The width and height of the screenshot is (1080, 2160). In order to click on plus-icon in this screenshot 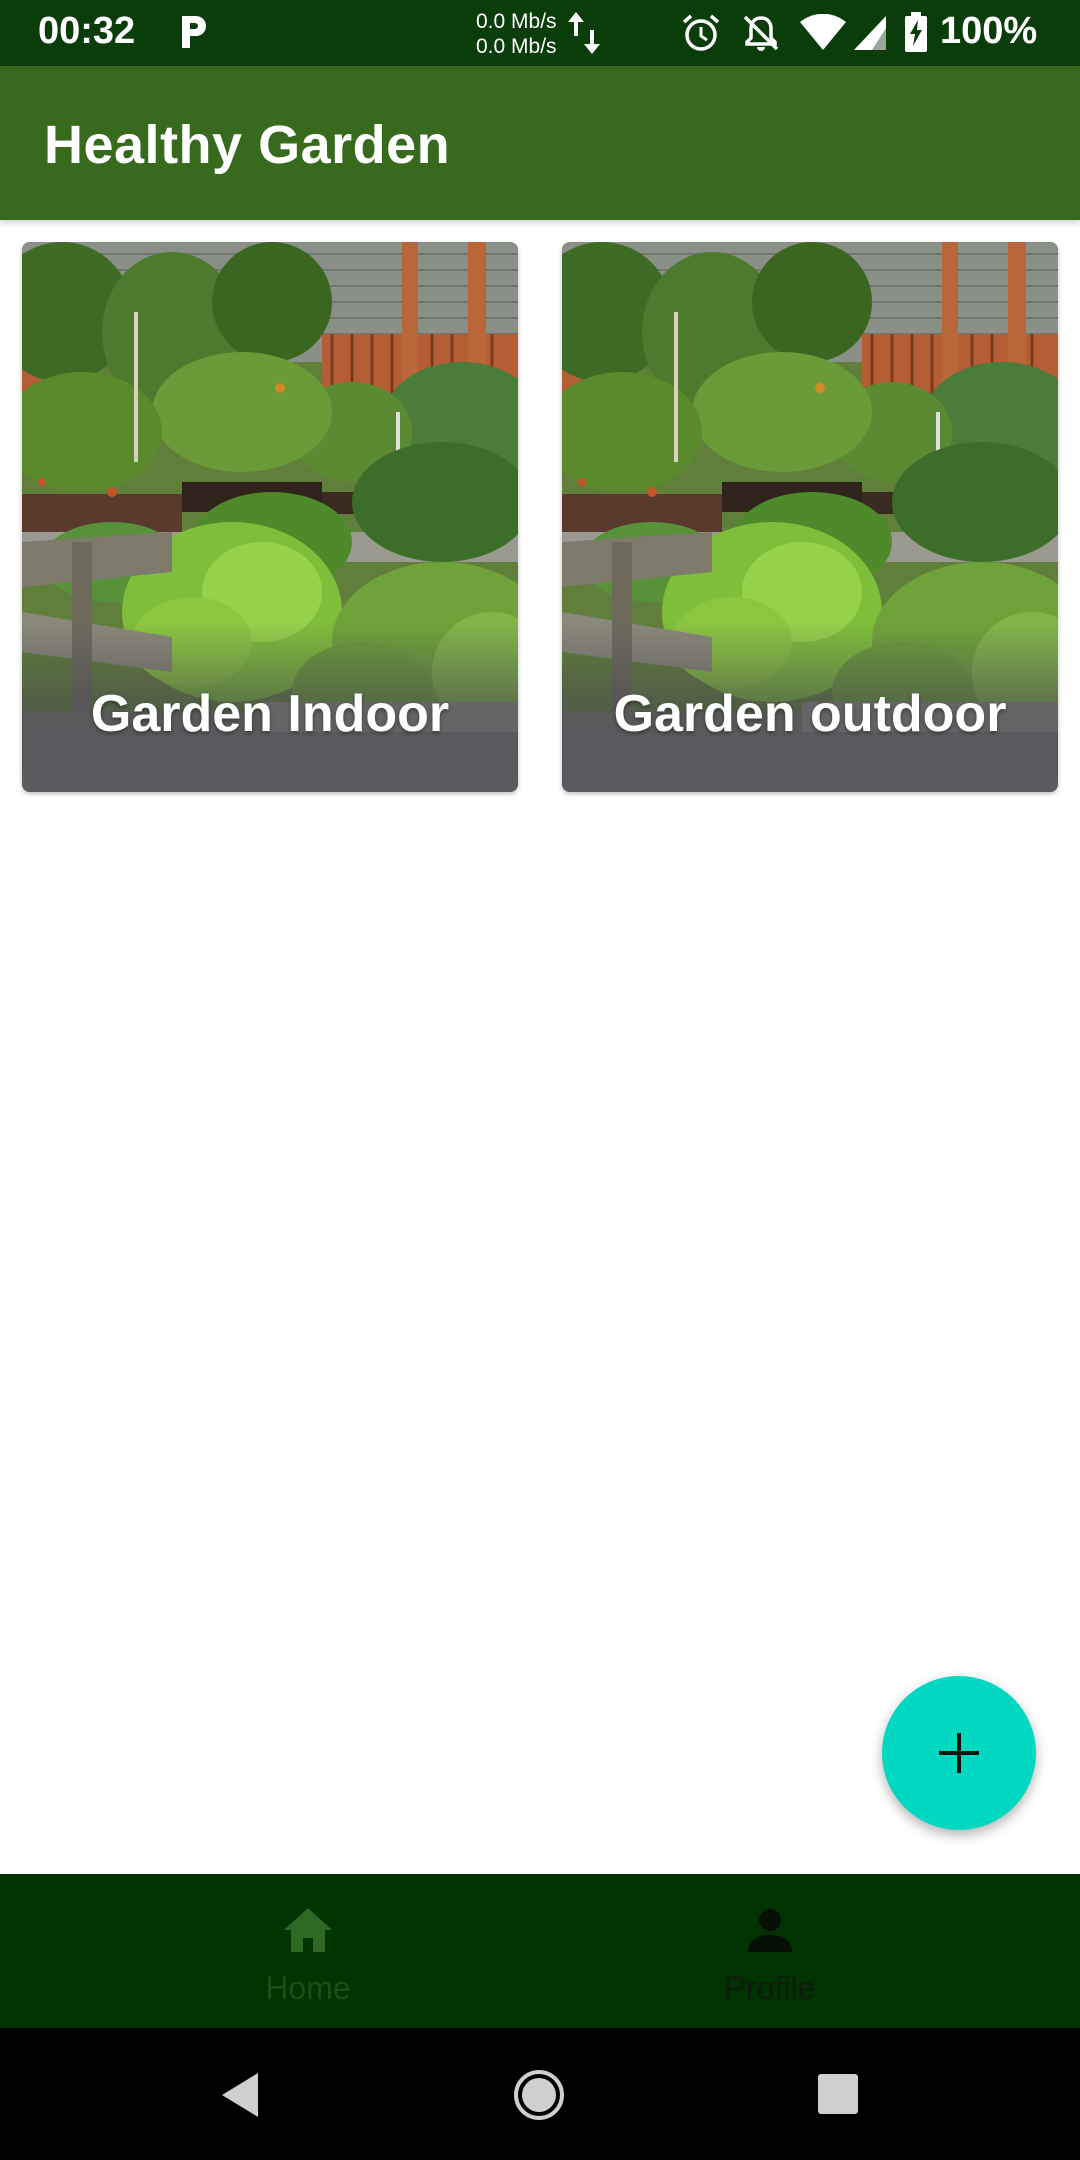, I will do `click(959, 1753)`.